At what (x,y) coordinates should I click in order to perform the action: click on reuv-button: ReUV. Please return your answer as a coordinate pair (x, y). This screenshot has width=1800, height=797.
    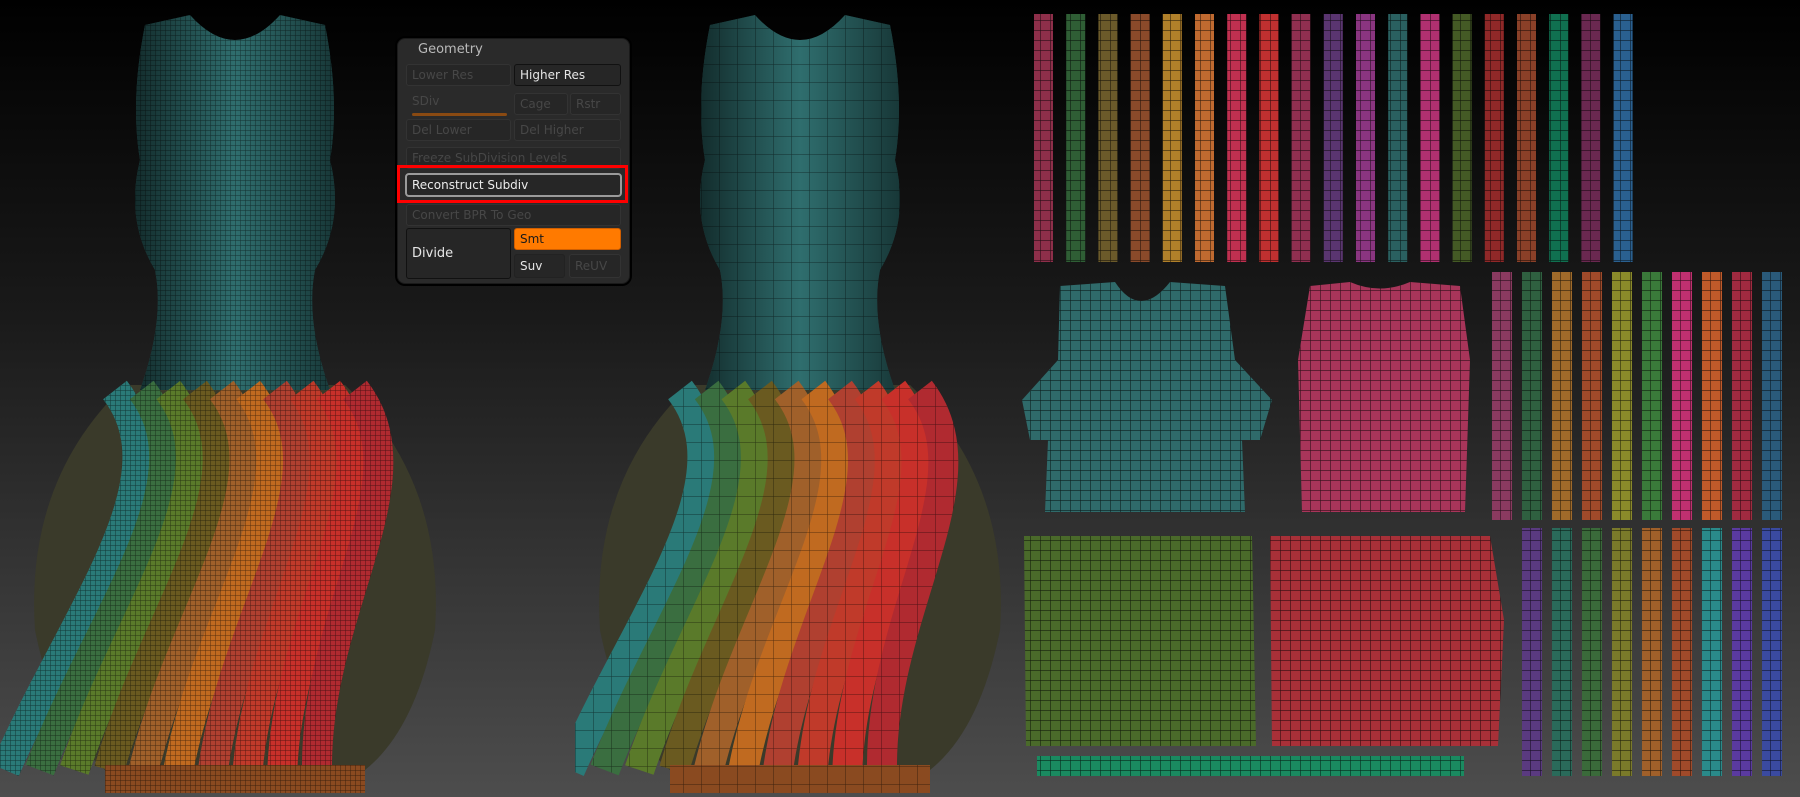
    Looking at the image, I should click on (595, 266).